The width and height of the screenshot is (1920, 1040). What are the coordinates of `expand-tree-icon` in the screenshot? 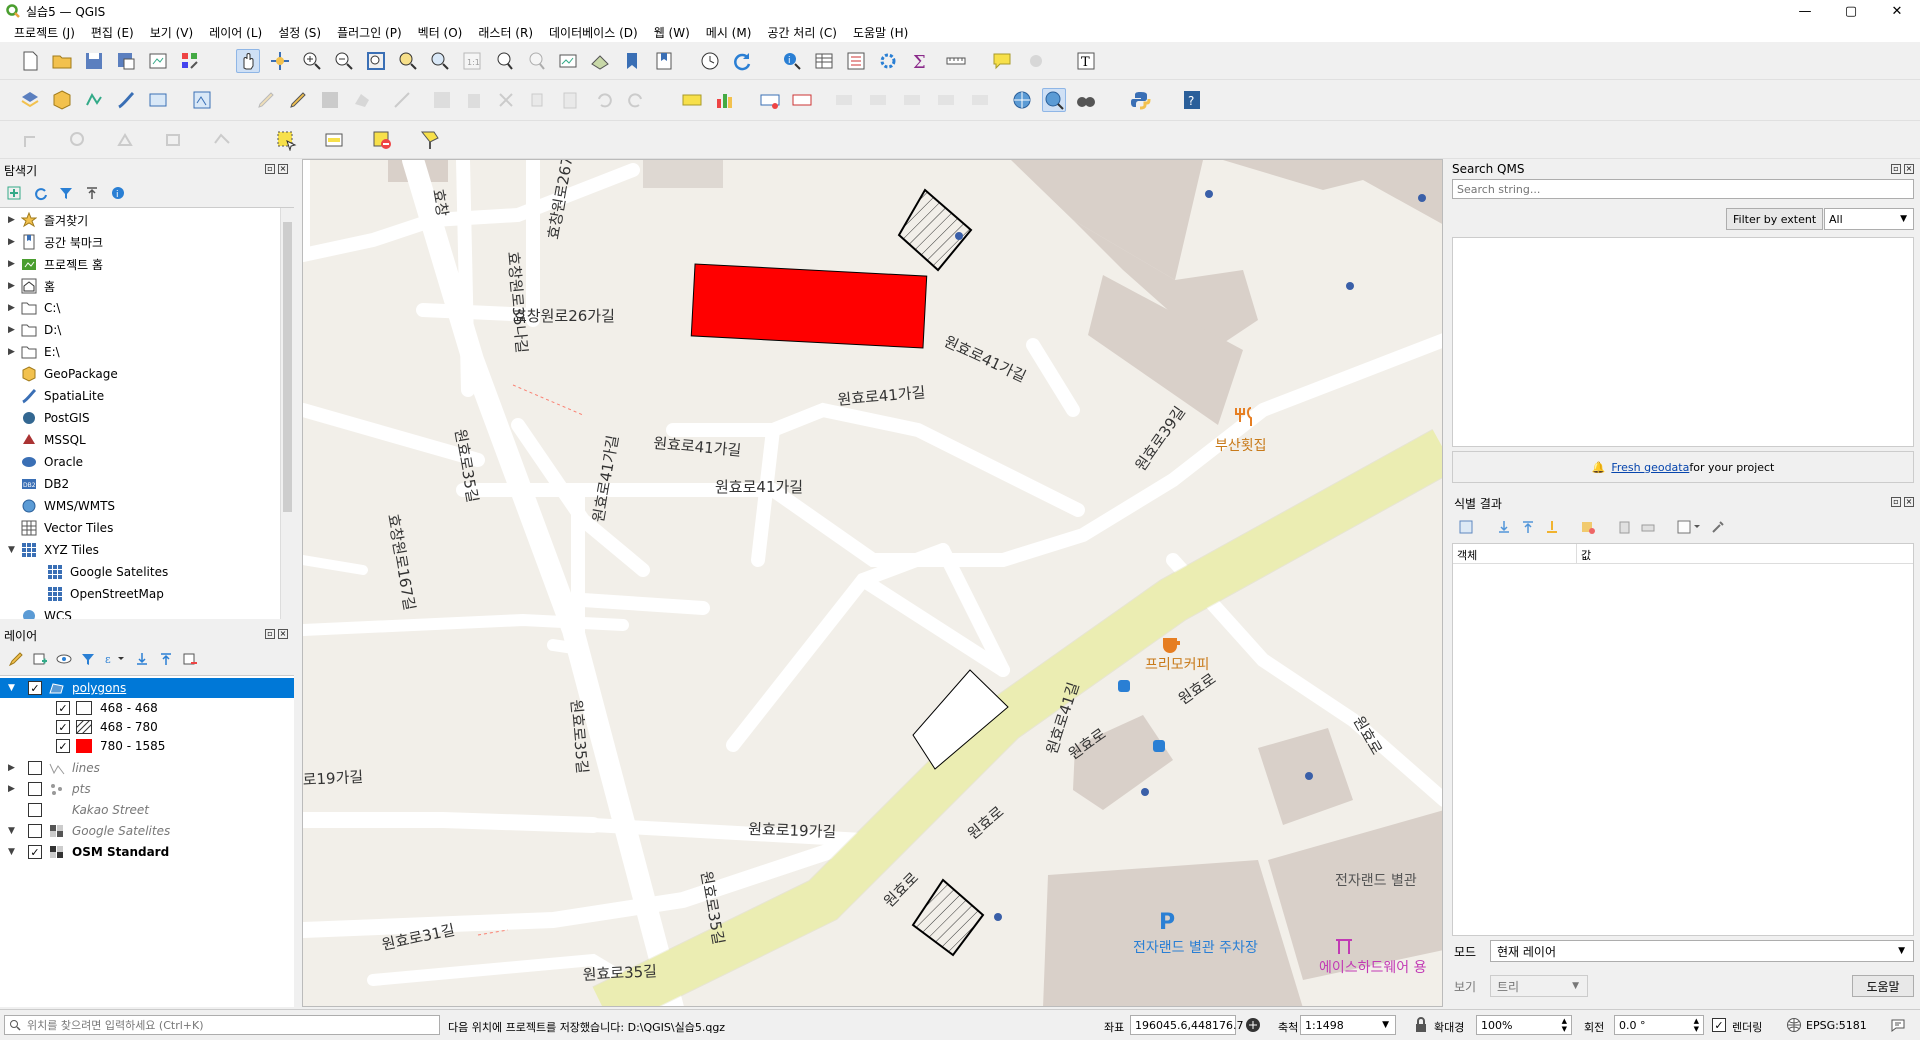 It's located at (1466, 527).